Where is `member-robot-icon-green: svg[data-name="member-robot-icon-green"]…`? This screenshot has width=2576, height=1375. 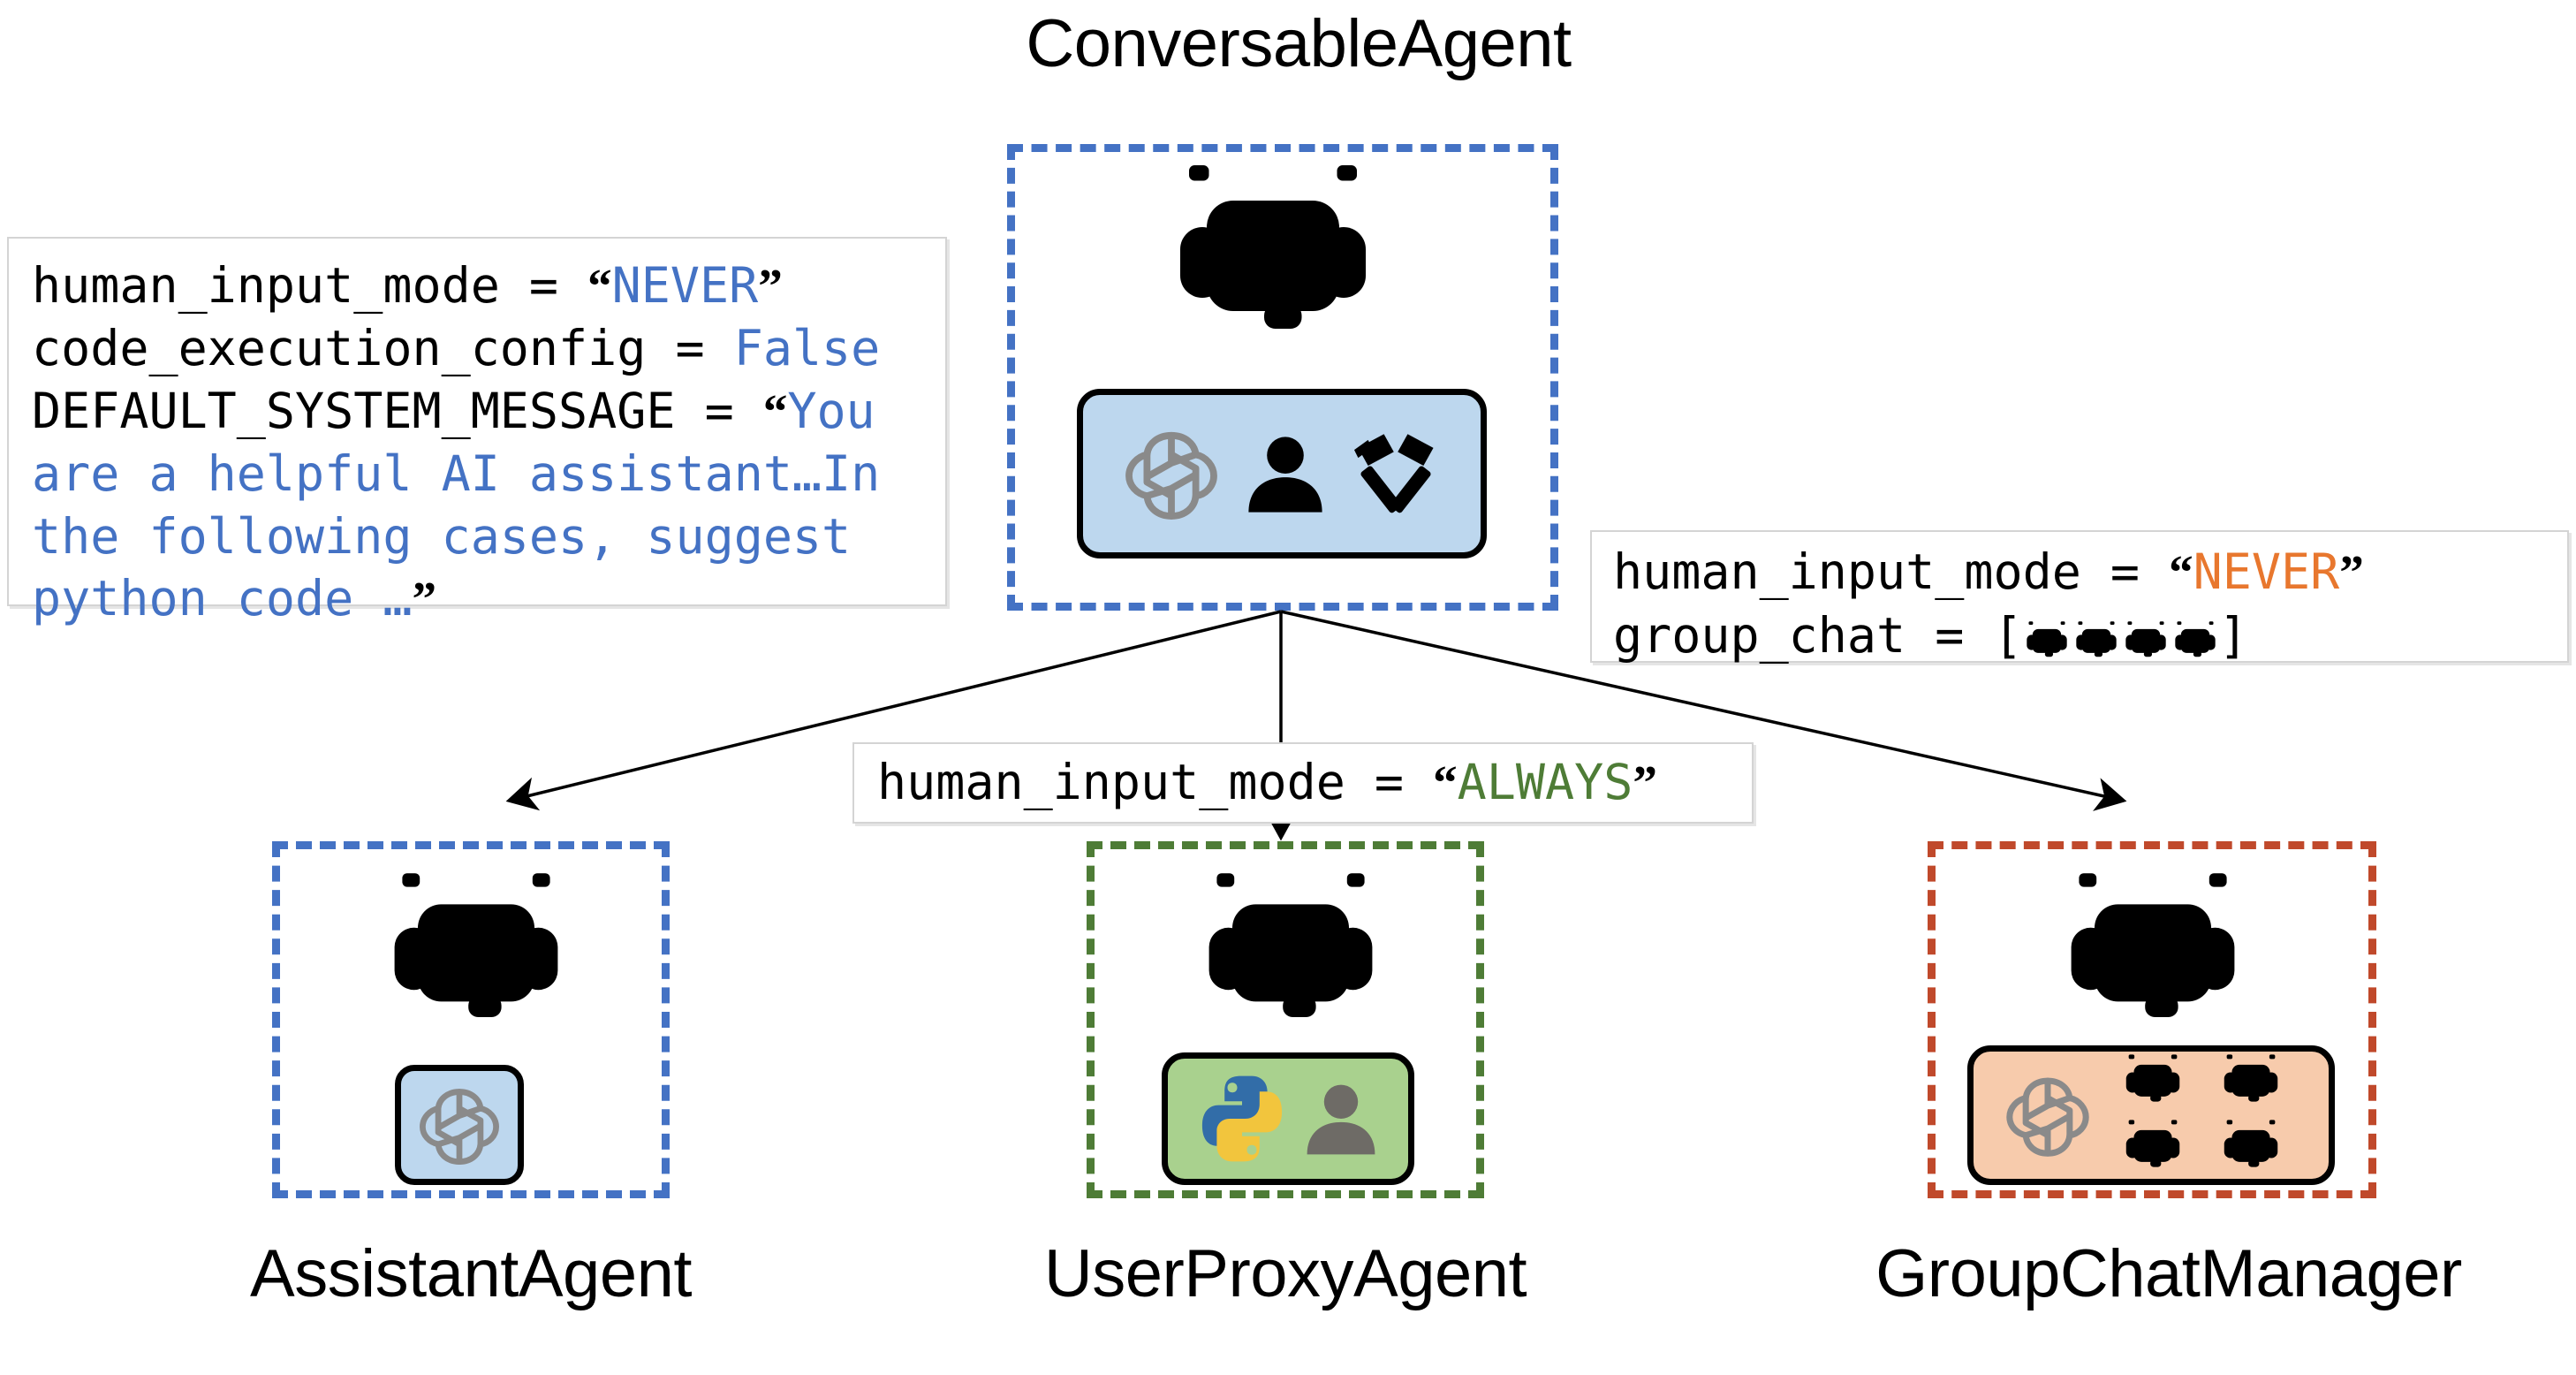 member-robot-icon-green: svg[data-name="member-robot-icon-green"]… is located at coordinates (2096, 642).